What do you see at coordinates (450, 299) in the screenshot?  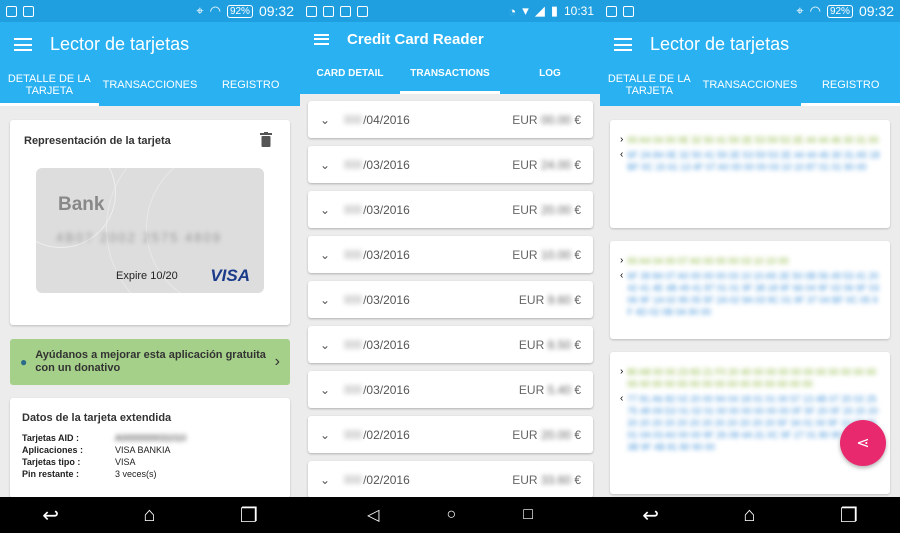 I see `transaction-row: ⌄ /03/2016 EUR 9.60 €` at bounding box center [450, 299].